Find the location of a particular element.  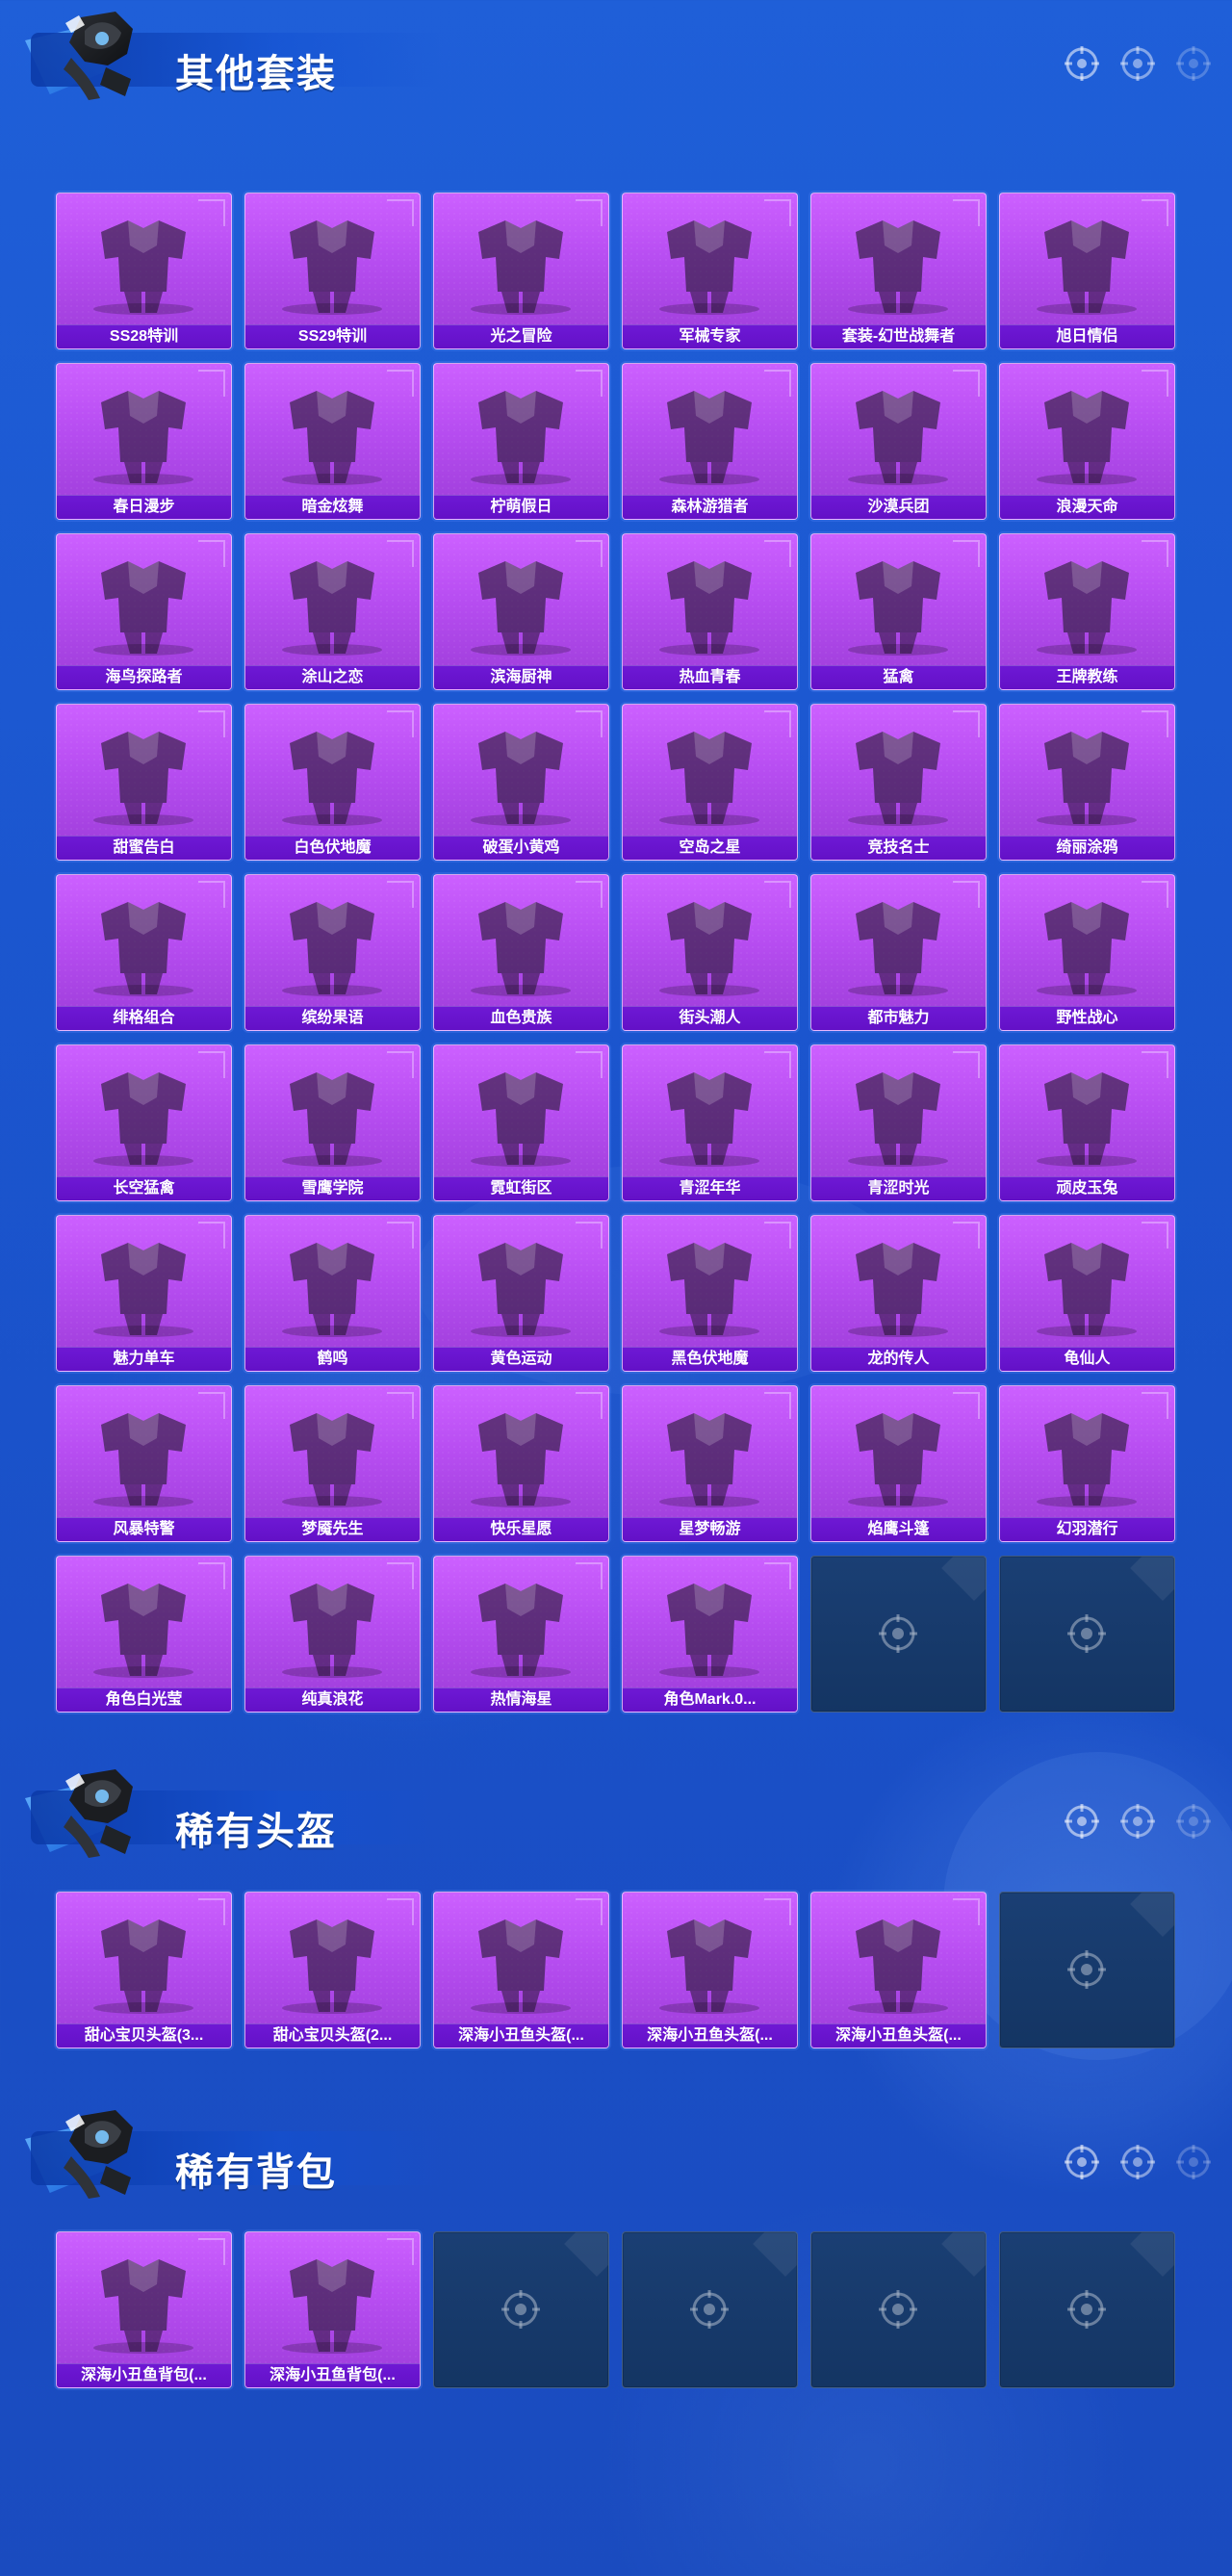

item-card: 套装-幻世战舞者 is located at coordinates (898, 271).